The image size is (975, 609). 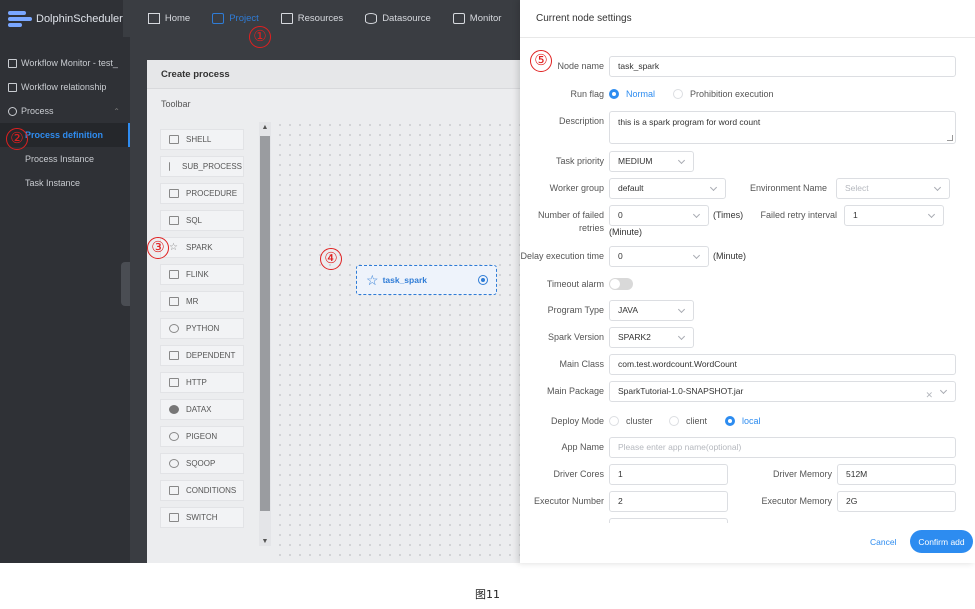 What do you see at coordinates (667, 188) in the screenshot?
I see `worker-group-select: default` at bounding box center [667, 188].